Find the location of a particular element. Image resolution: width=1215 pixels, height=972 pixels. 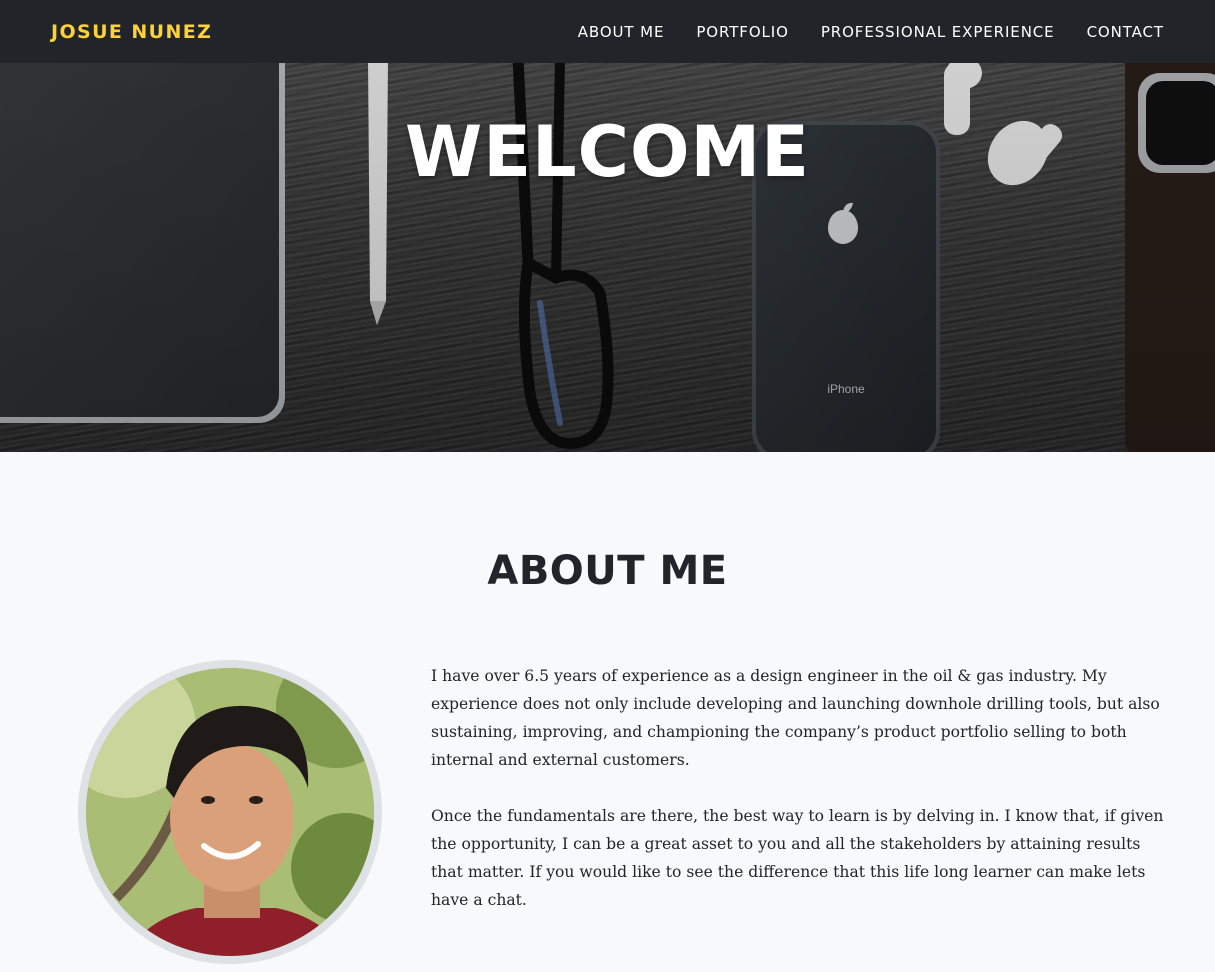

nav-link-portfolio: PORTFOLIO is located at coordinates (742, 32).